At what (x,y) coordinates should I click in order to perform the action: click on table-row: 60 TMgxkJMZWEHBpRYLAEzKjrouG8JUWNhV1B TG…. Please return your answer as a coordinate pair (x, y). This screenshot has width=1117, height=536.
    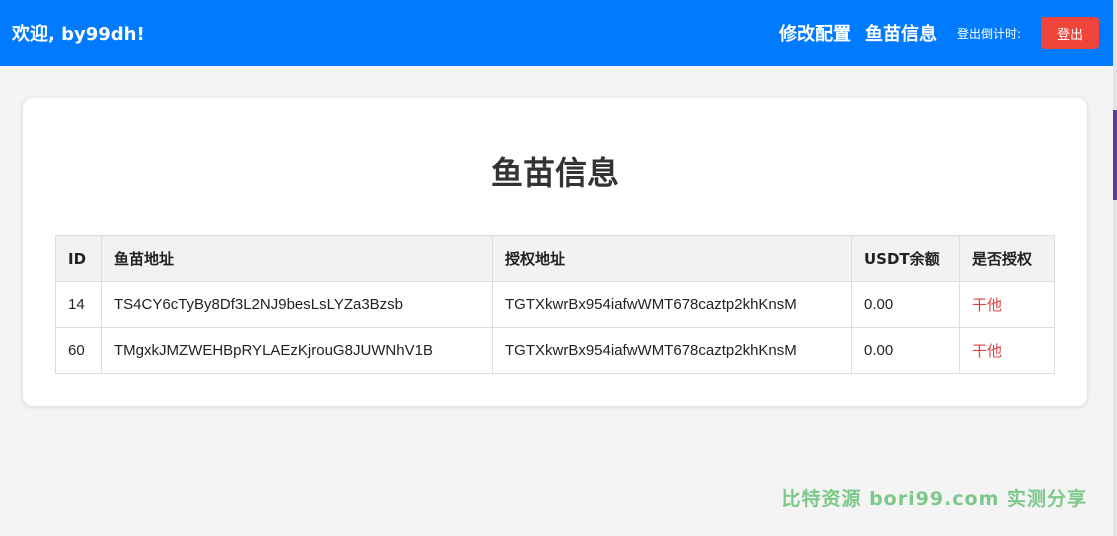
    Looking at the image, I should click on (555, 350).